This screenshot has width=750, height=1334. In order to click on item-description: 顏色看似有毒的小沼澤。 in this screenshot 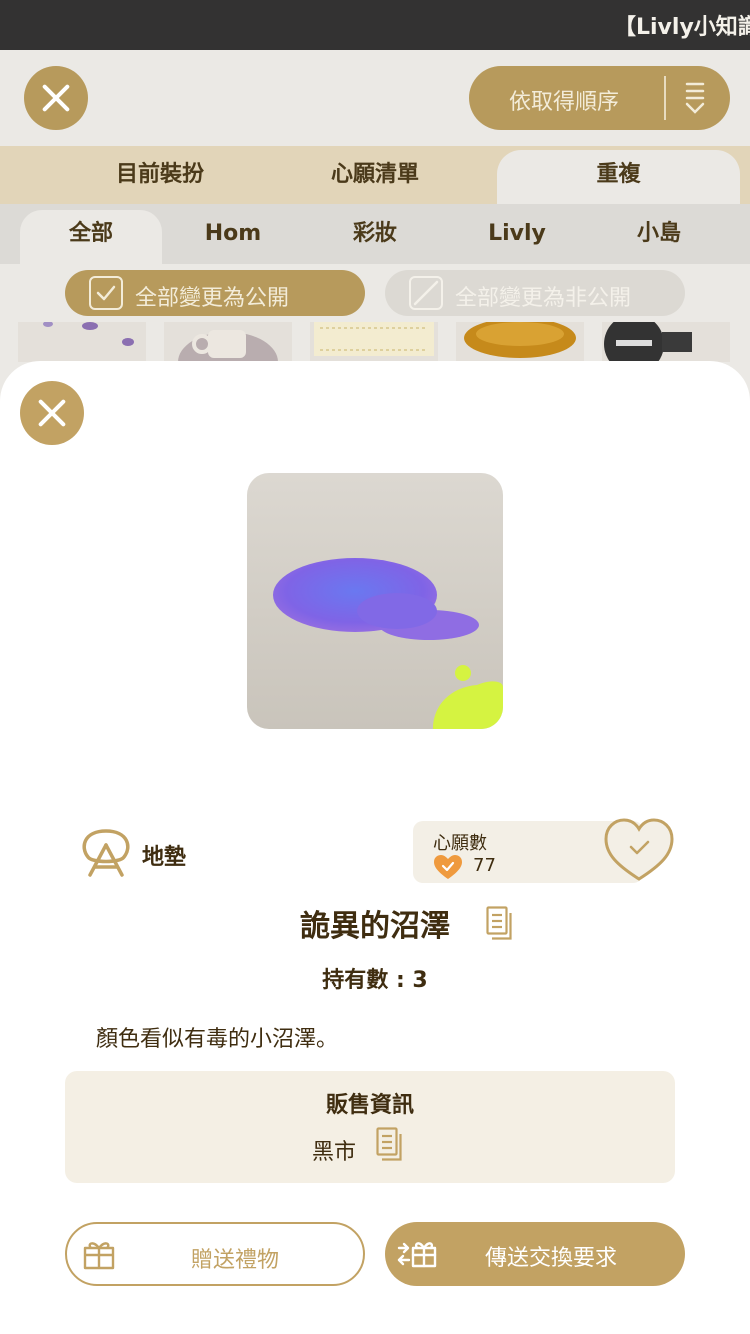, I will do `click(217, 1039)`.